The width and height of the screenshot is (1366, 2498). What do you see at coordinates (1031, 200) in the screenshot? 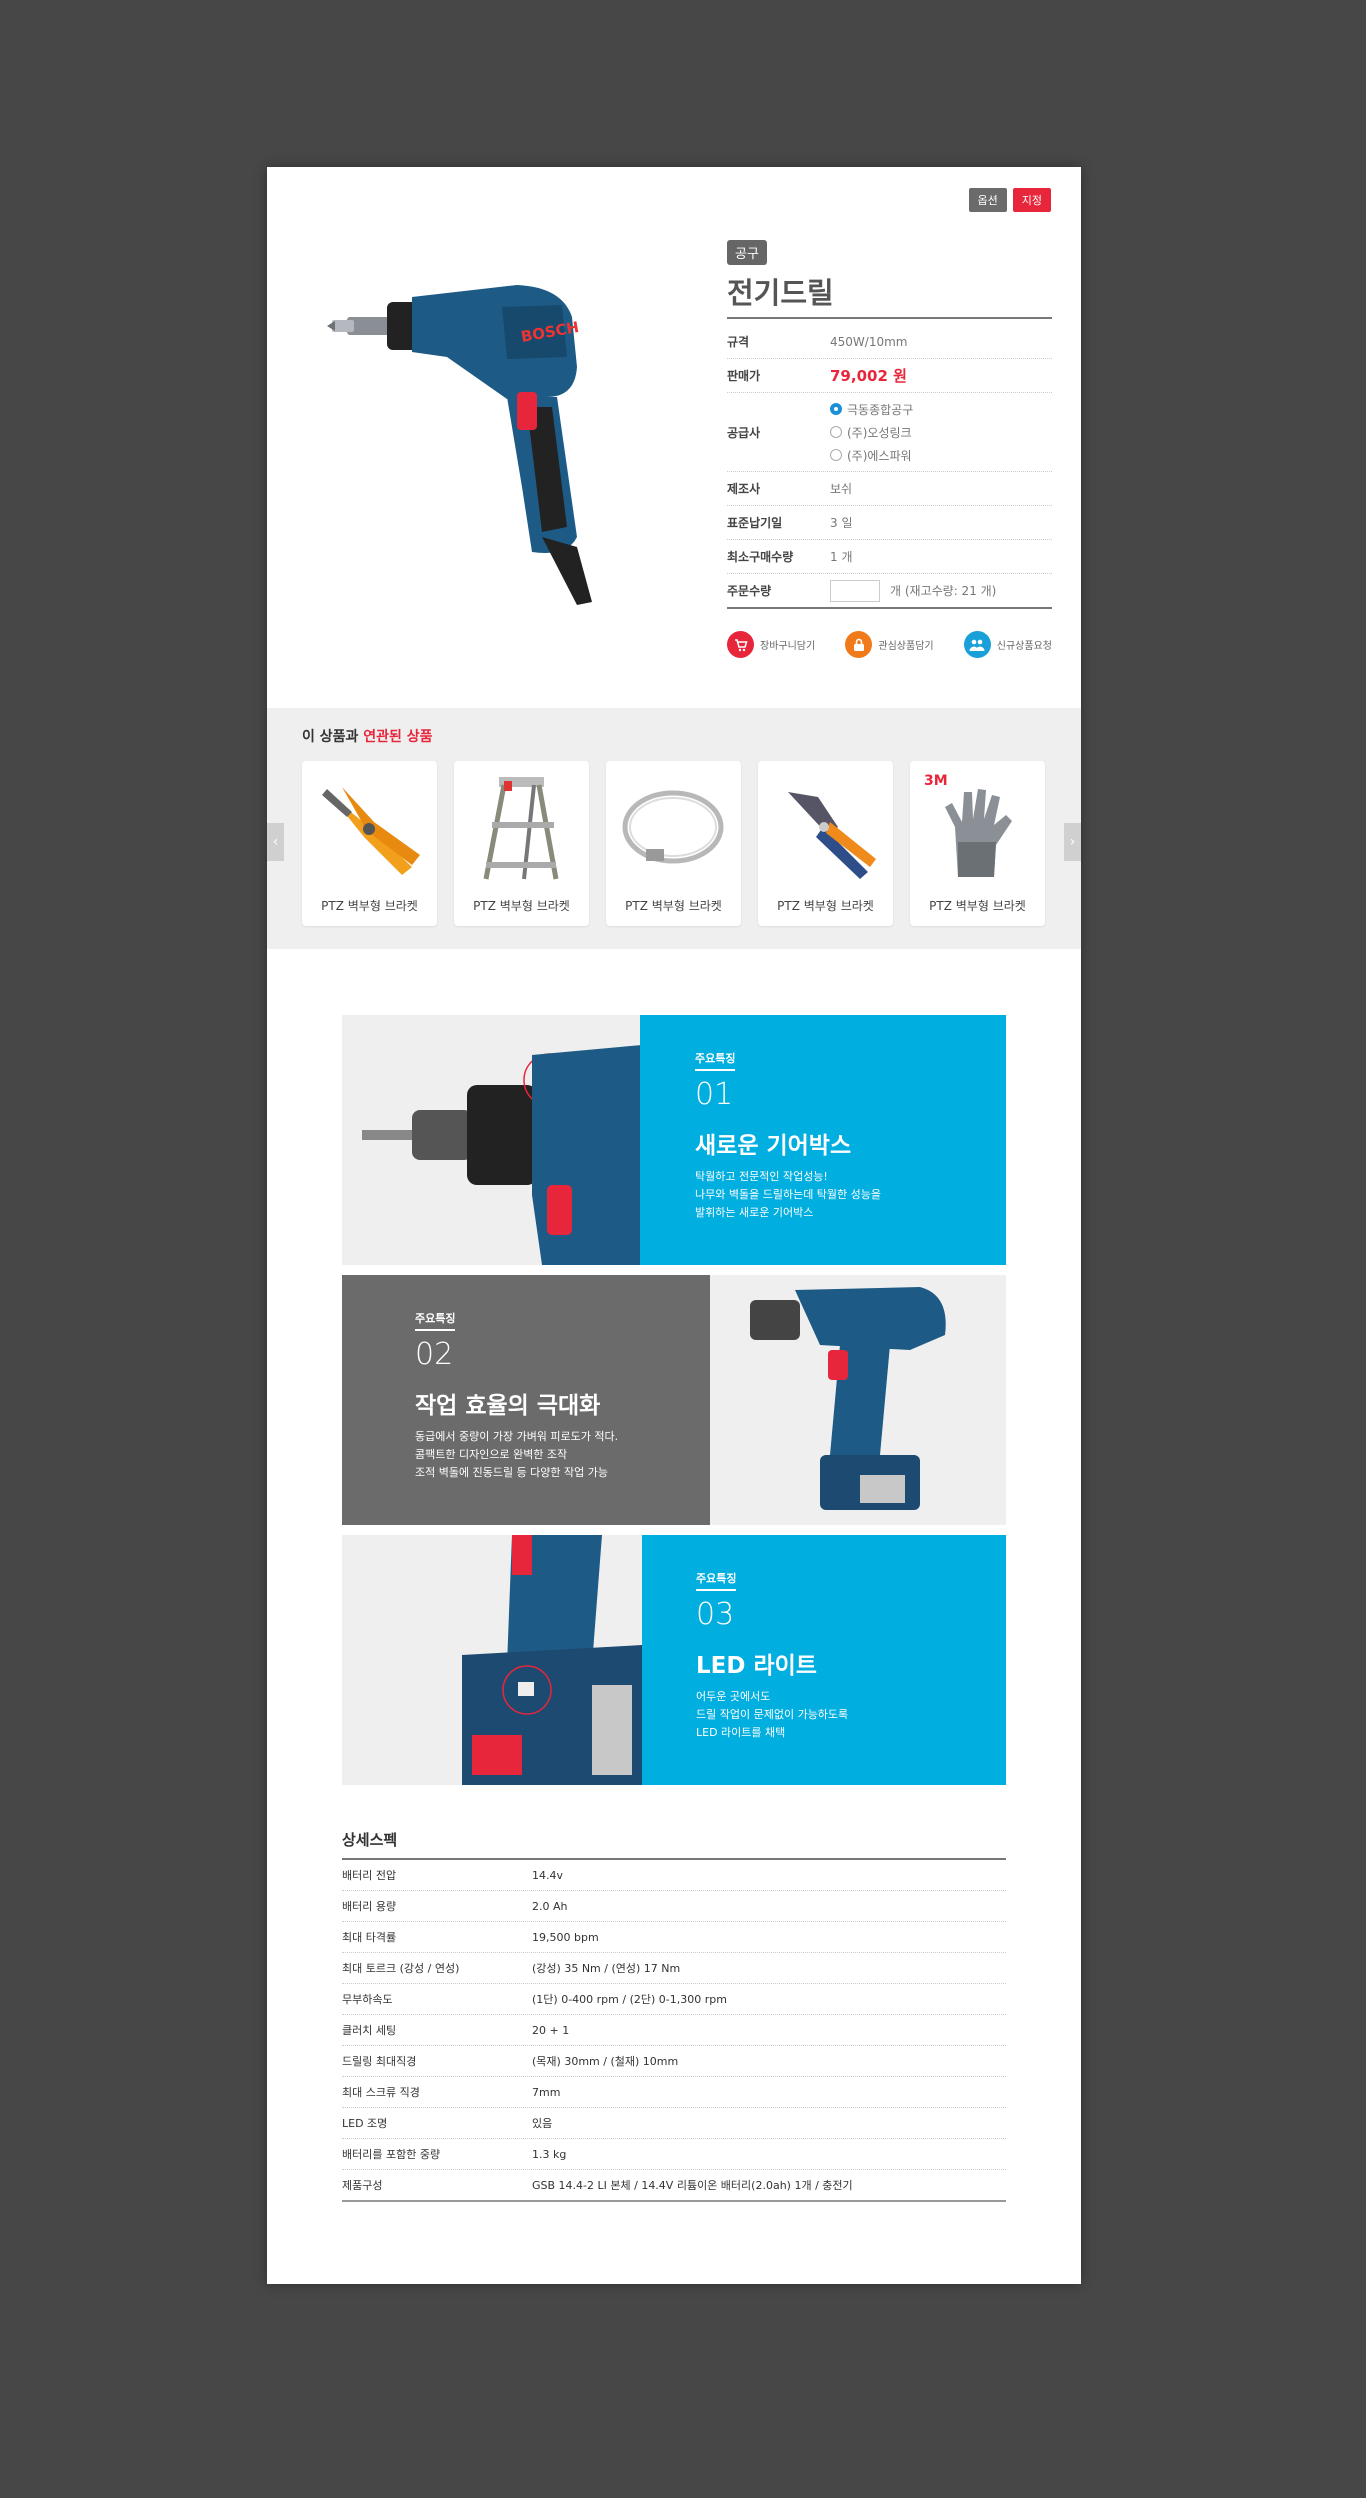
I see `designated-badge: 지정` at bounding box center [1031, 200].